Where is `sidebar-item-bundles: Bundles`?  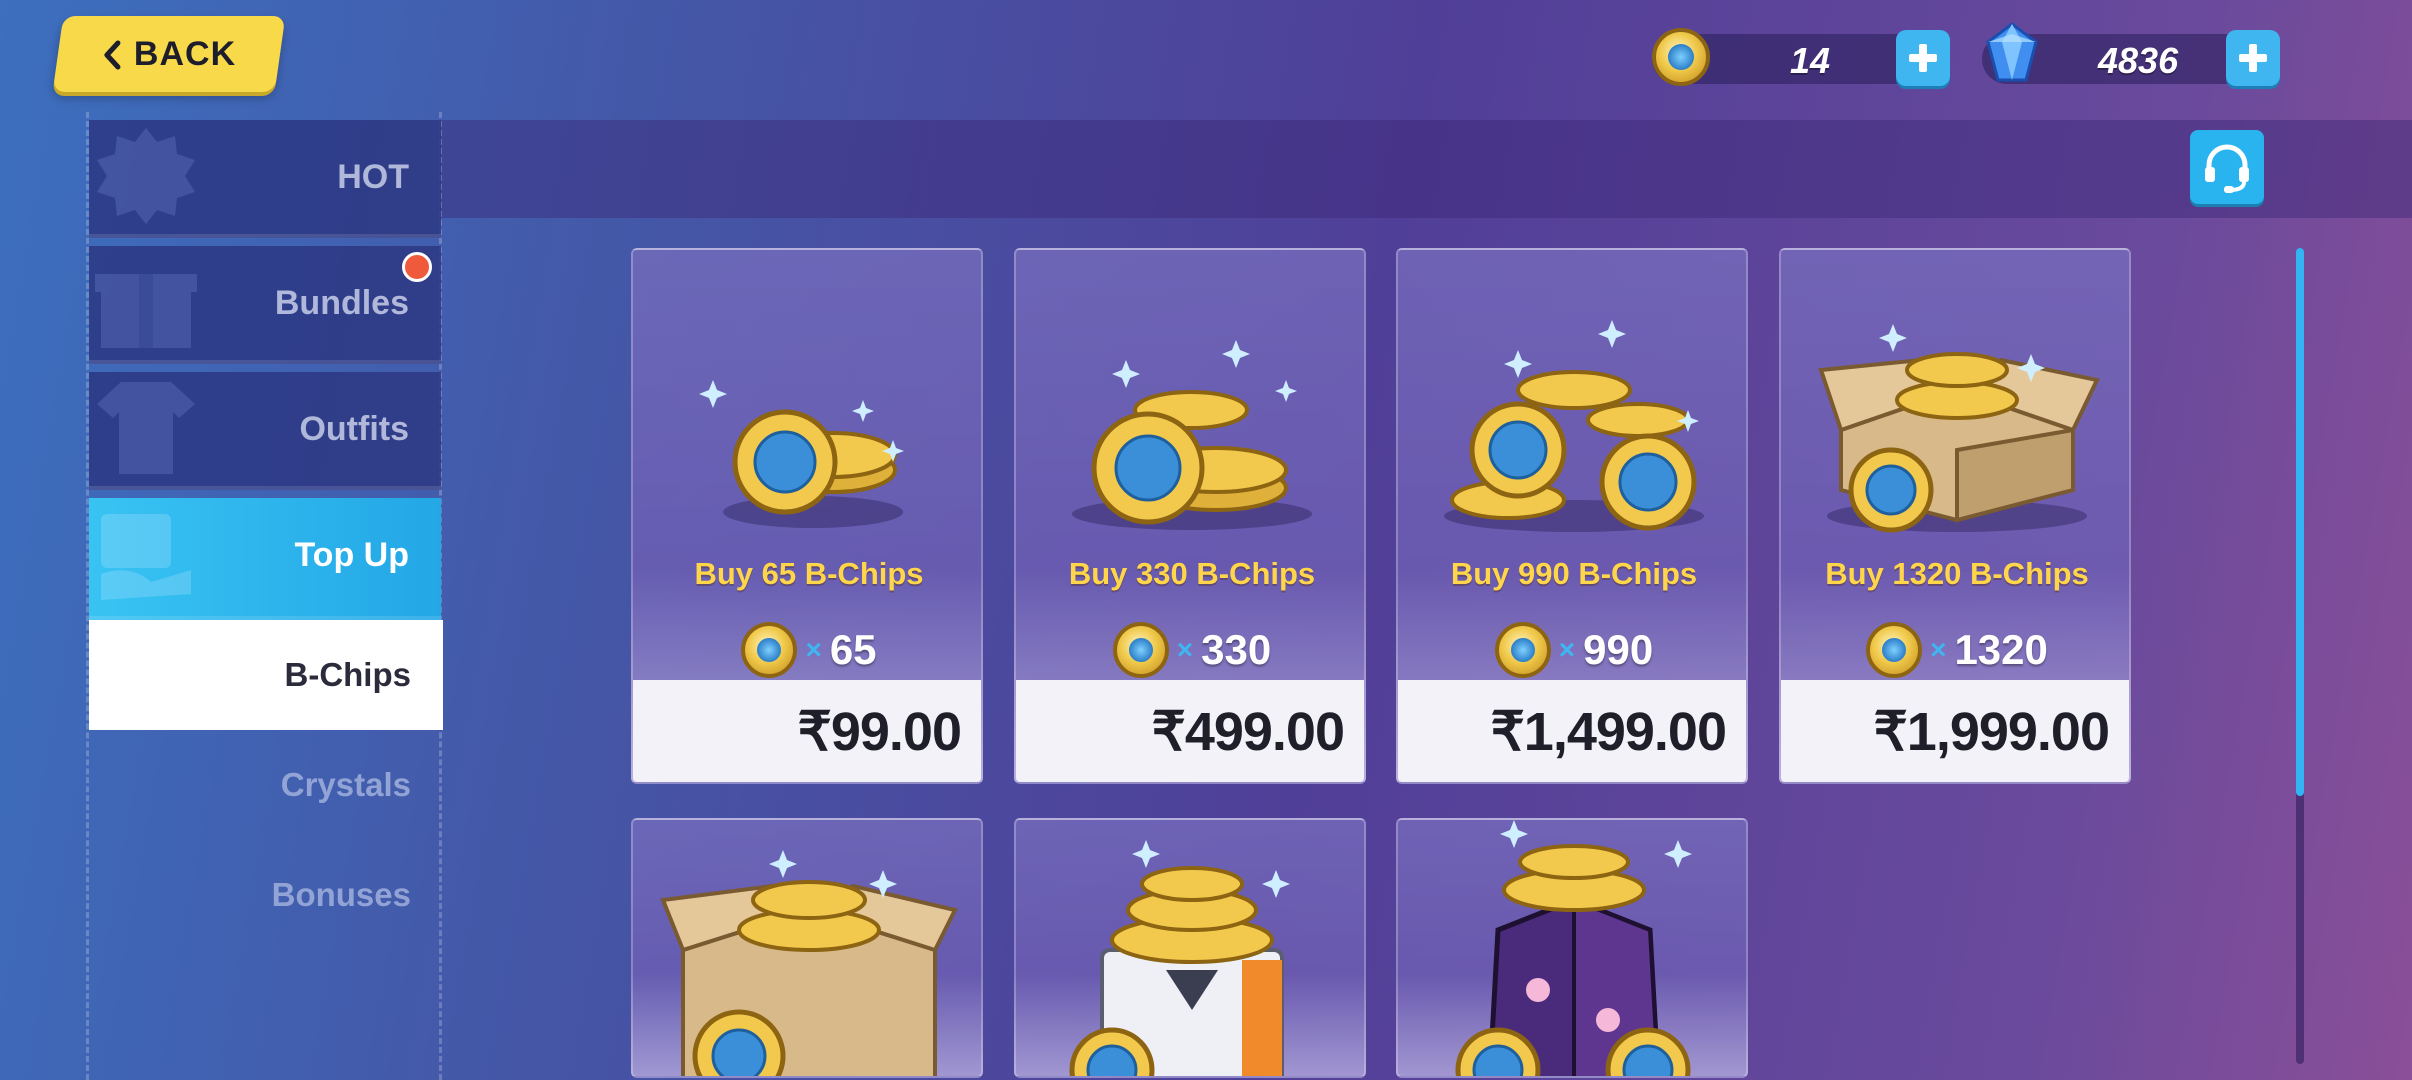
sidebar-item-bundles: Bundles is located at coordinates (265, 305).